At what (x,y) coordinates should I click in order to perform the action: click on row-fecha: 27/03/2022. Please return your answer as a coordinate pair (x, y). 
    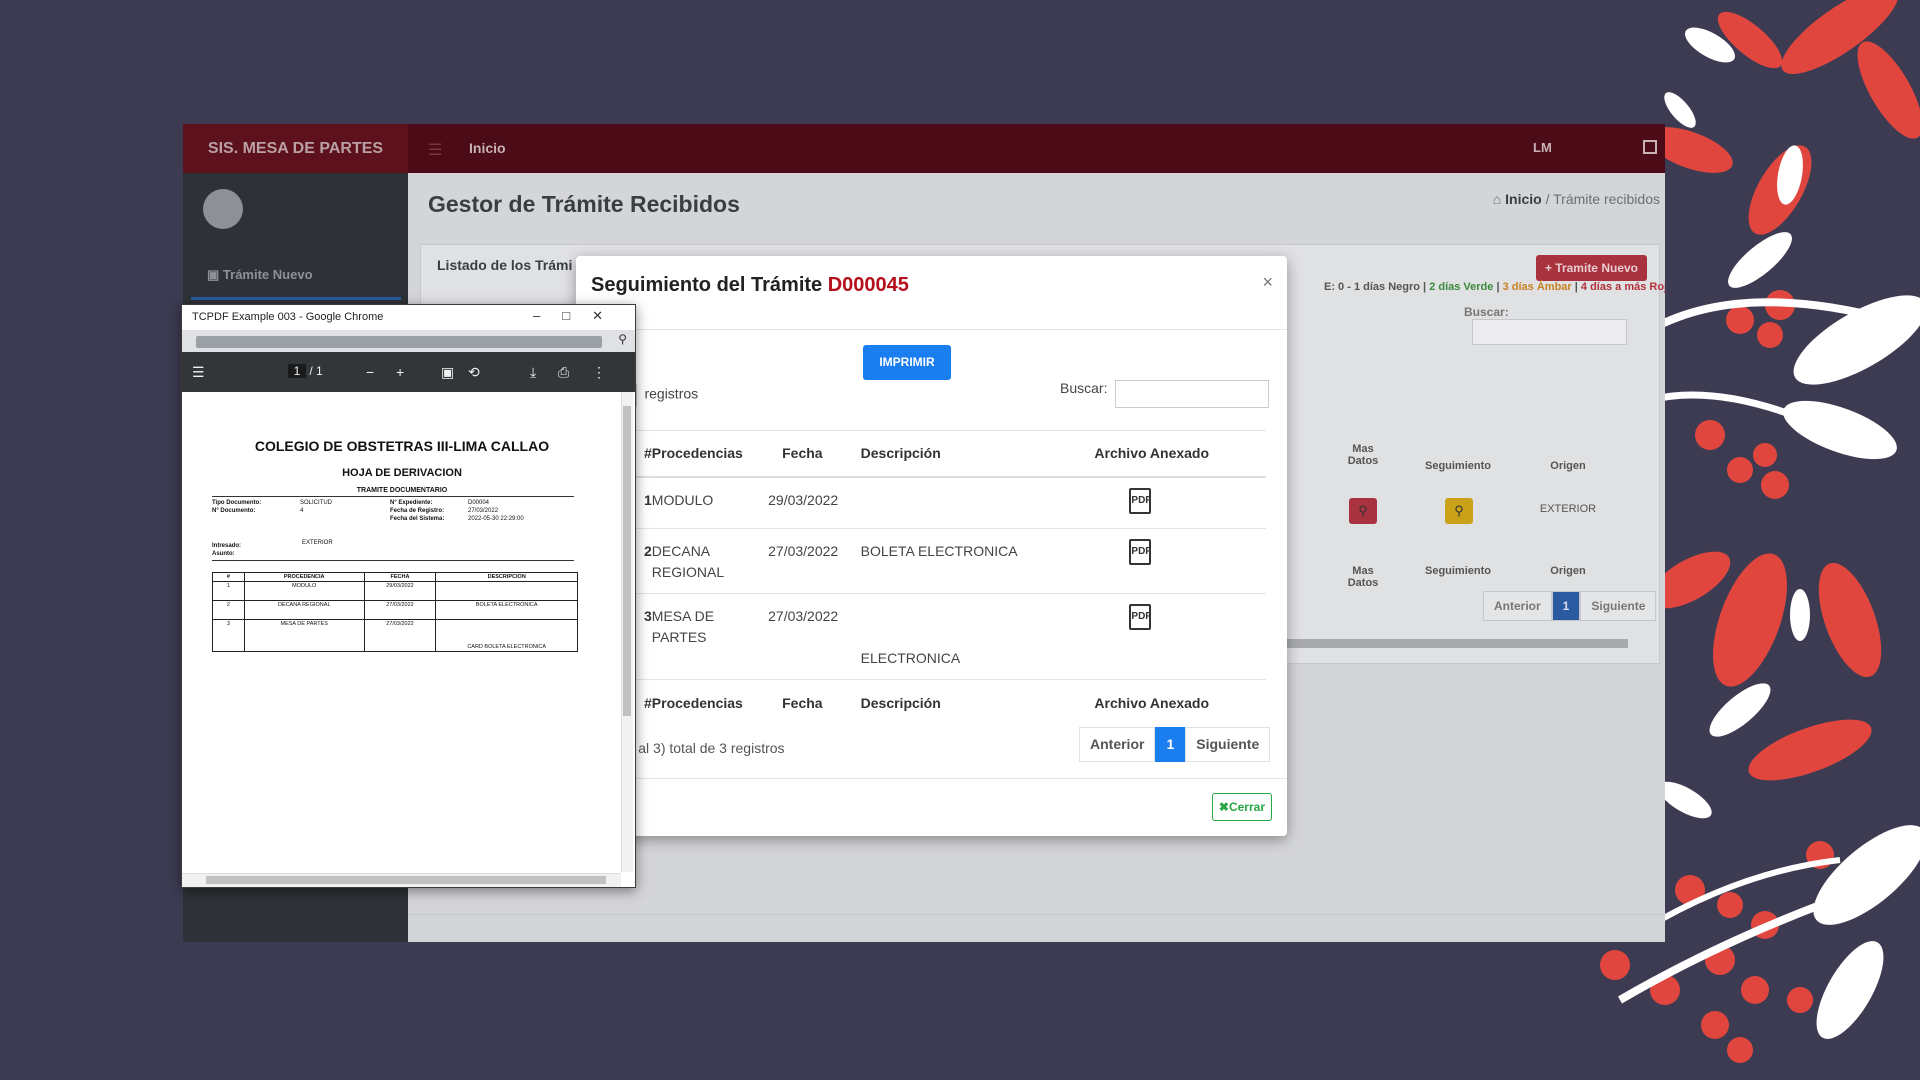
    Looking at the image, I should click on (814, 561).